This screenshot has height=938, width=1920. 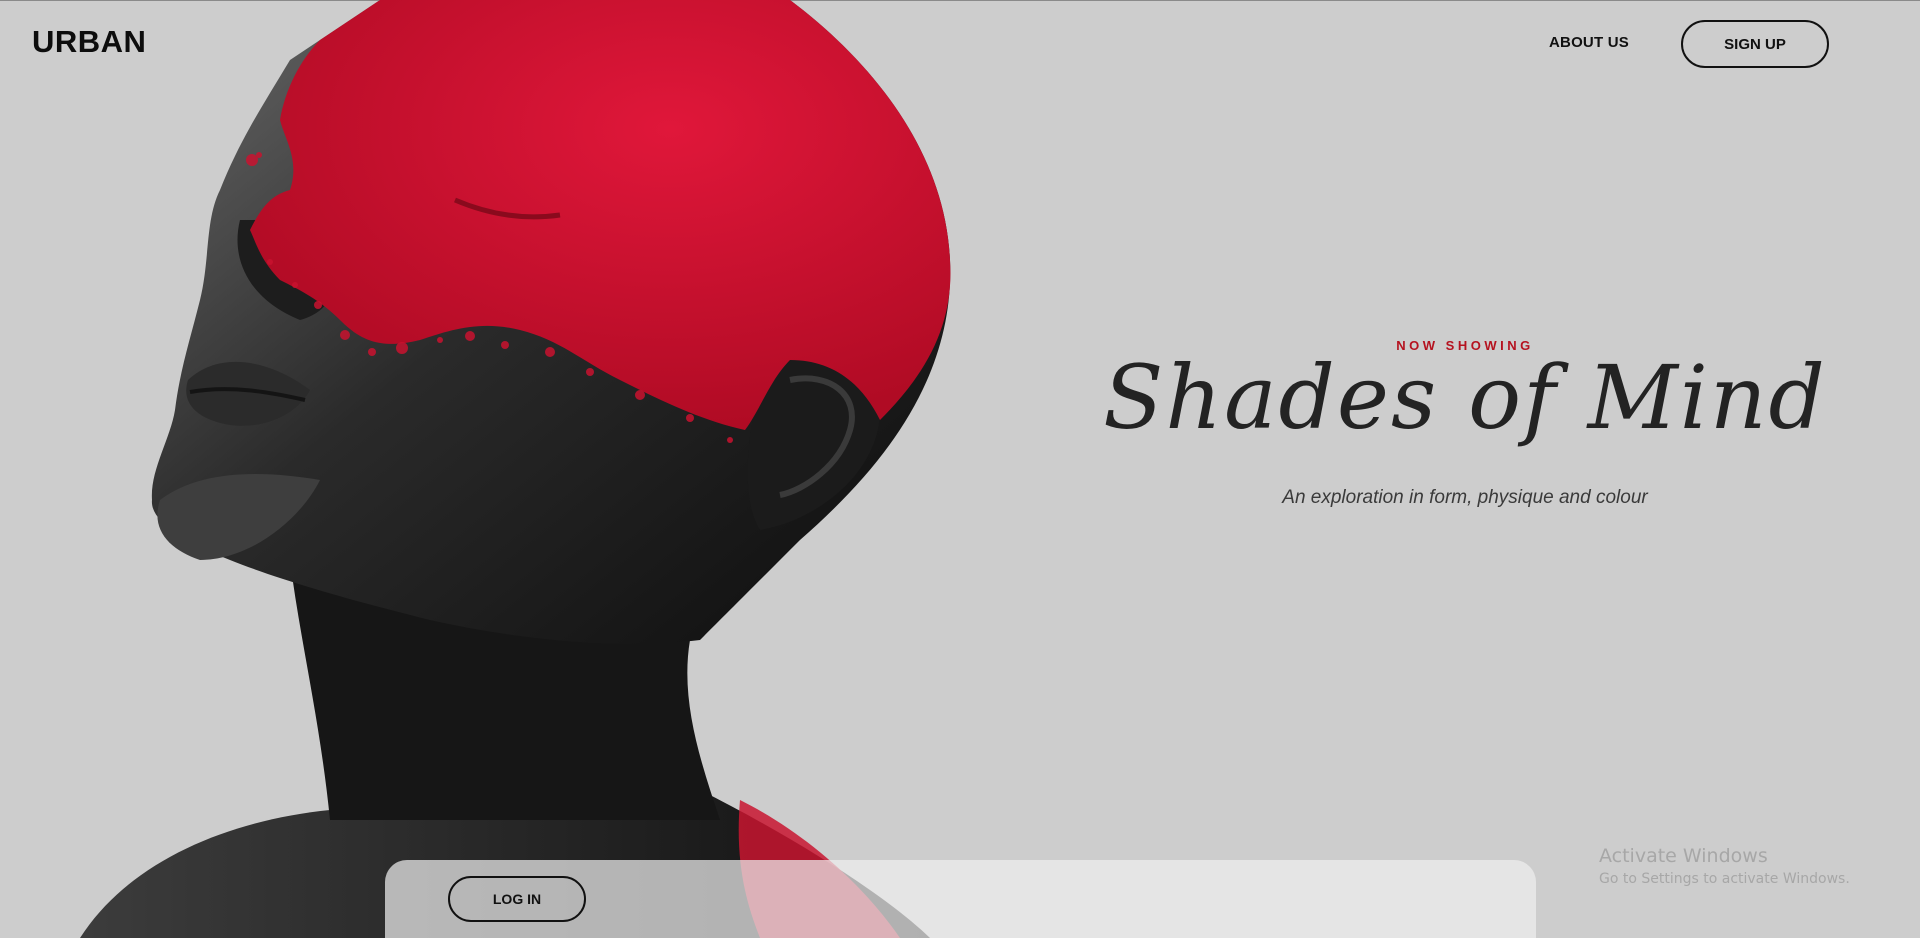 I want to click on watermark-title: Activate Windows, so click(x=1683, y=856).